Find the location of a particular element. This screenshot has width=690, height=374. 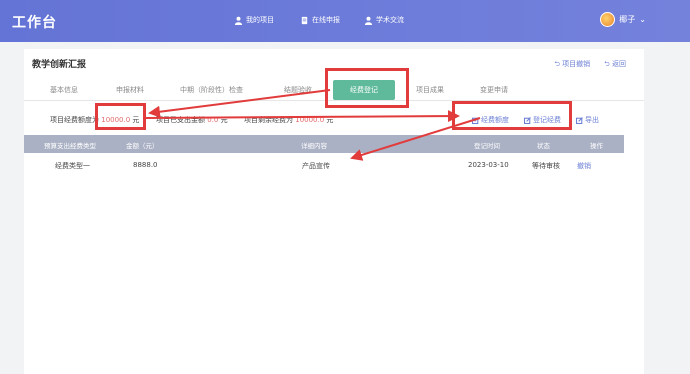

app-title: 工作台 is located at coordinates (34, 23).